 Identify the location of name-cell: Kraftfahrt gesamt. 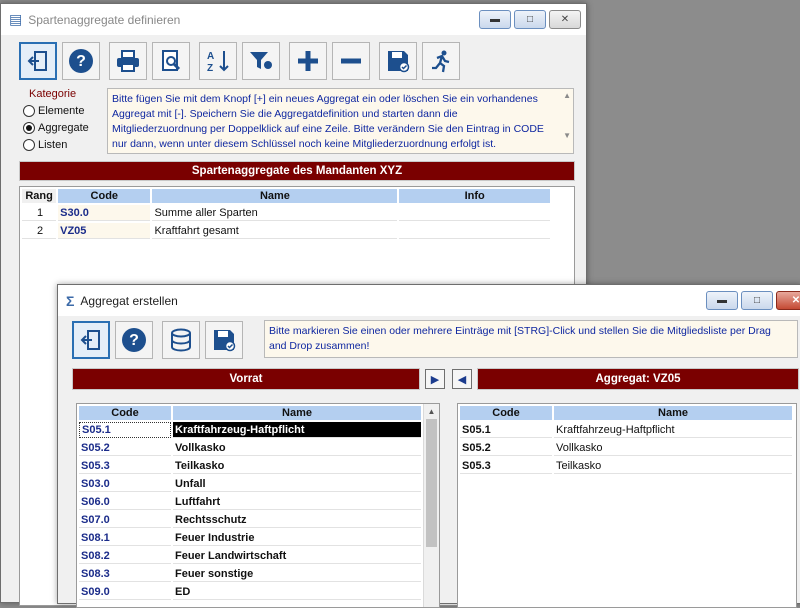
(275, 231).